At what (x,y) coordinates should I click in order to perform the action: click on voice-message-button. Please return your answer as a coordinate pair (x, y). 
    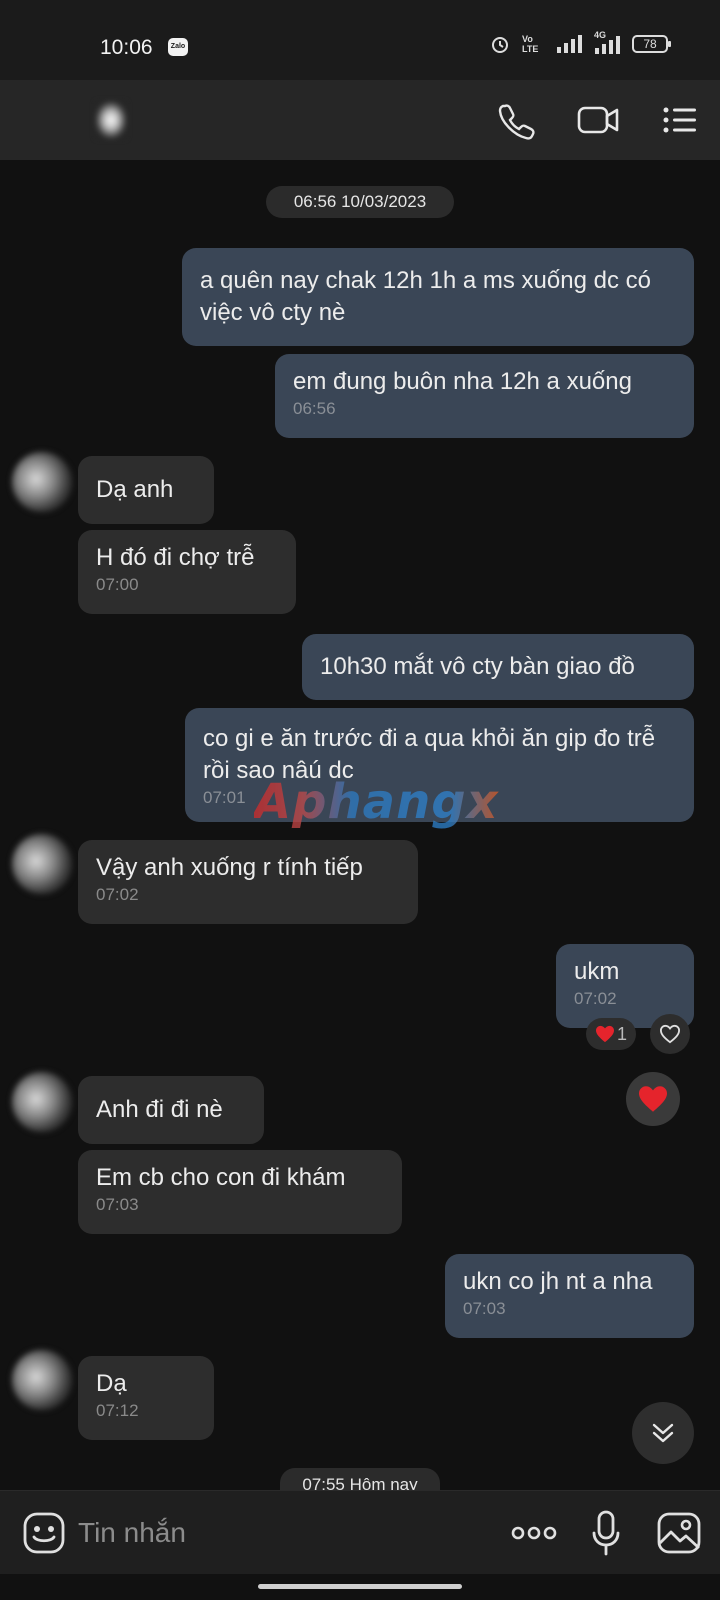
    Looking at the image, I should click on (606, 1533).